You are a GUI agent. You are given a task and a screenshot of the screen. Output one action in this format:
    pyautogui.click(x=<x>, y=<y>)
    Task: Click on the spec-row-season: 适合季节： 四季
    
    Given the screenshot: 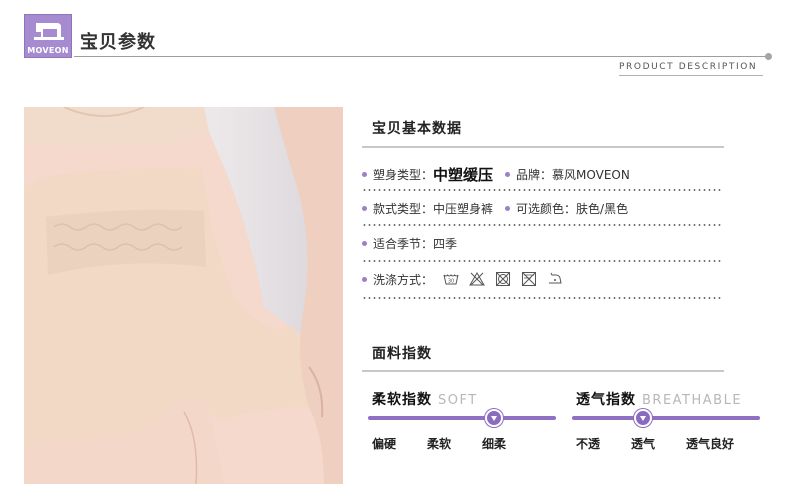 What is the action you would take?
    pyautogui.click(x=409, y=243)
    